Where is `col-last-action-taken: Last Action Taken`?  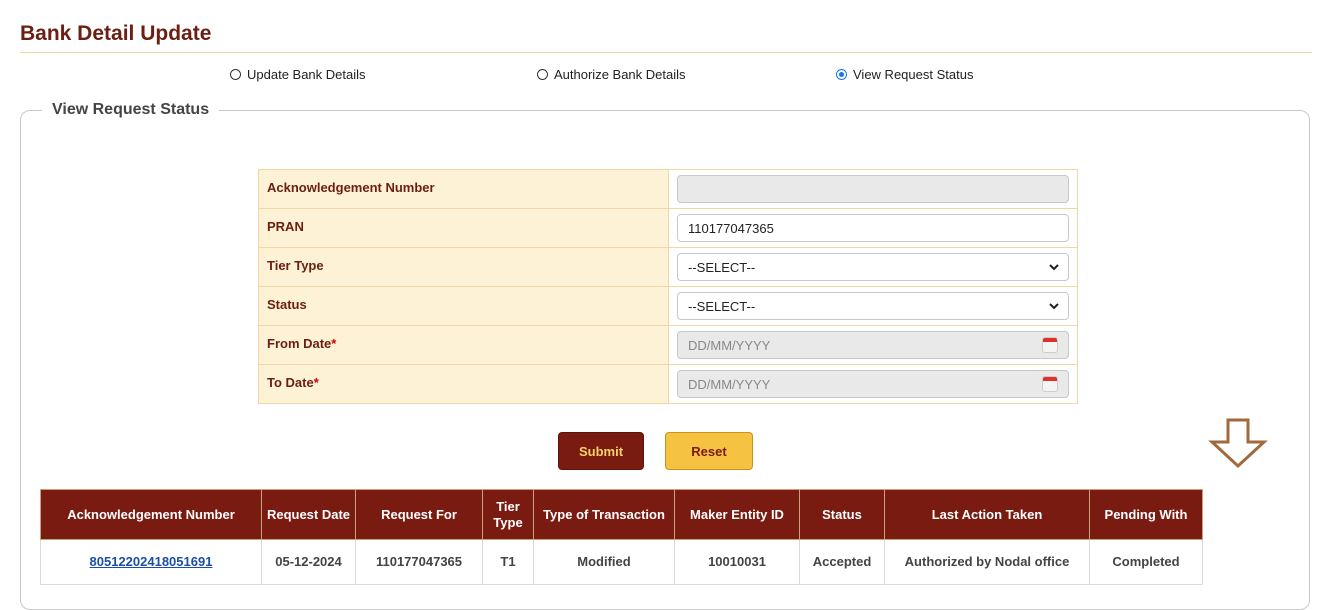 col-last-action-taken: Last Action Taken is located at coordinates (987, 514).